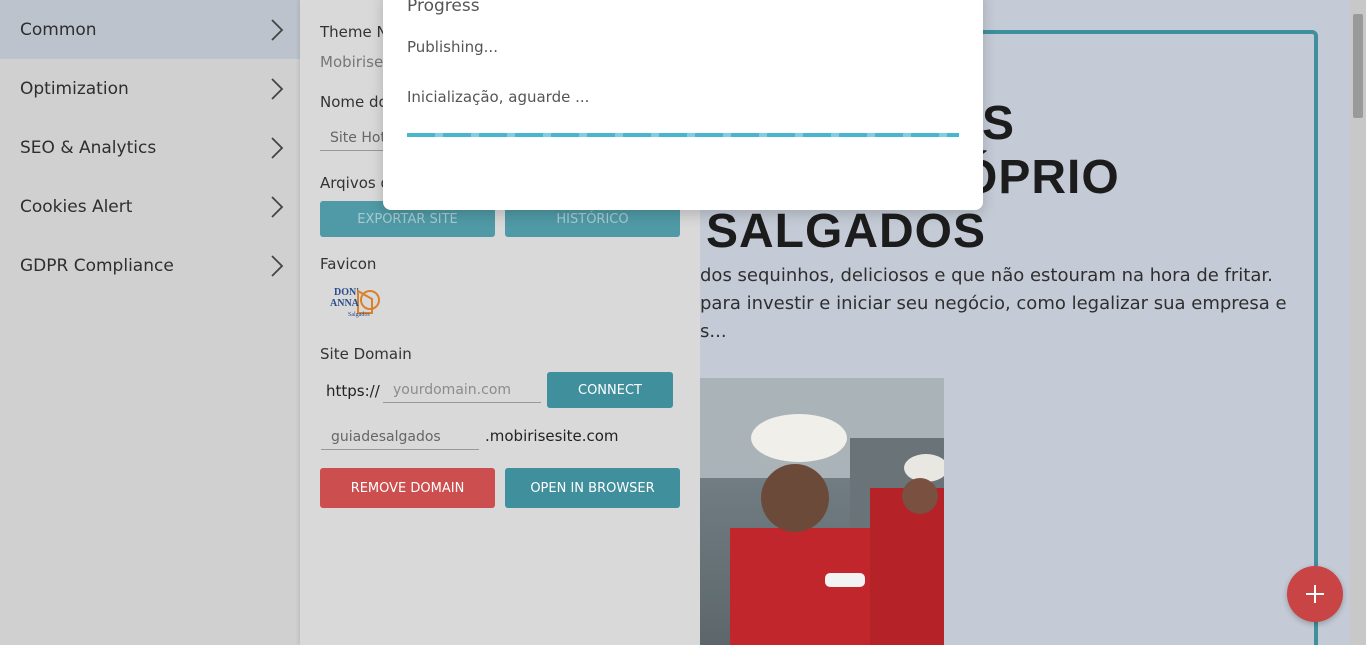 This screenshot has height=645, width=1366. What do you see at coordinates (592, 488) in the screenshot?
I see `open-in-browser-button: OPEN IN BROWSER` at bounding box center [592, 488].